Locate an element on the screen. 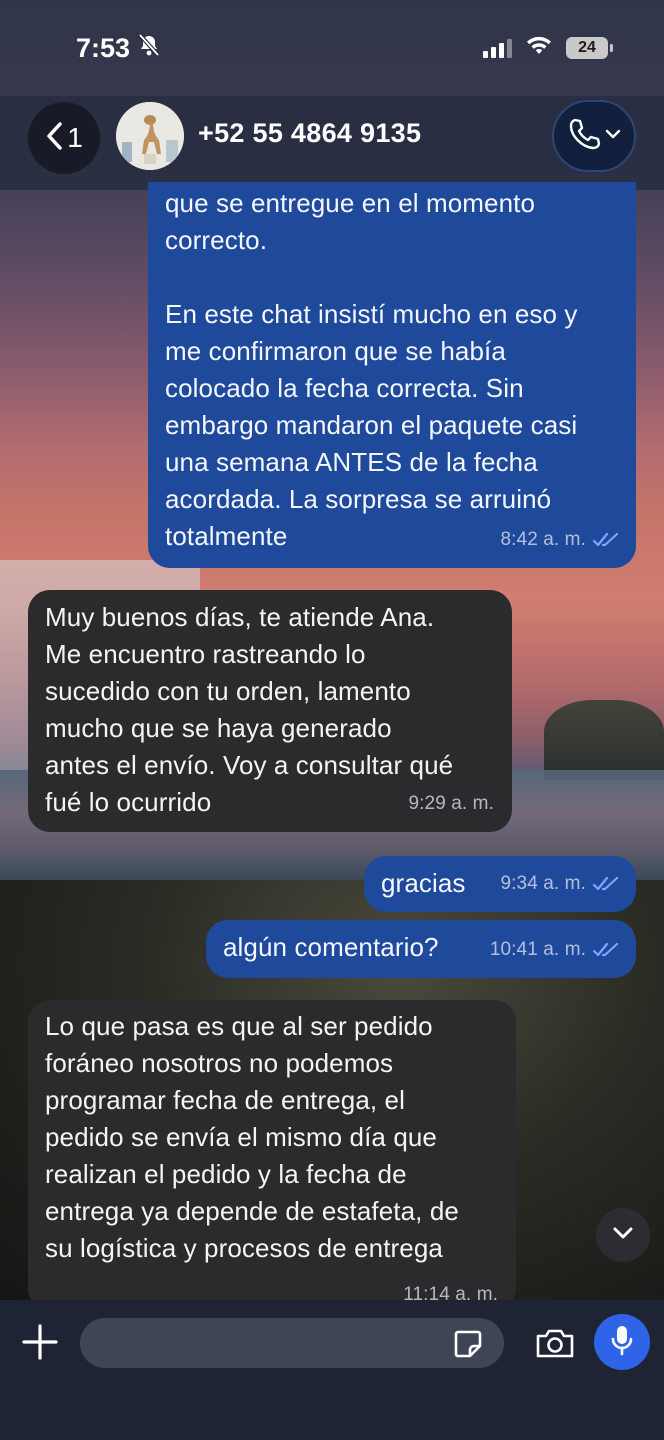  status-time: 7:53 is located at coordinates (103, 47).